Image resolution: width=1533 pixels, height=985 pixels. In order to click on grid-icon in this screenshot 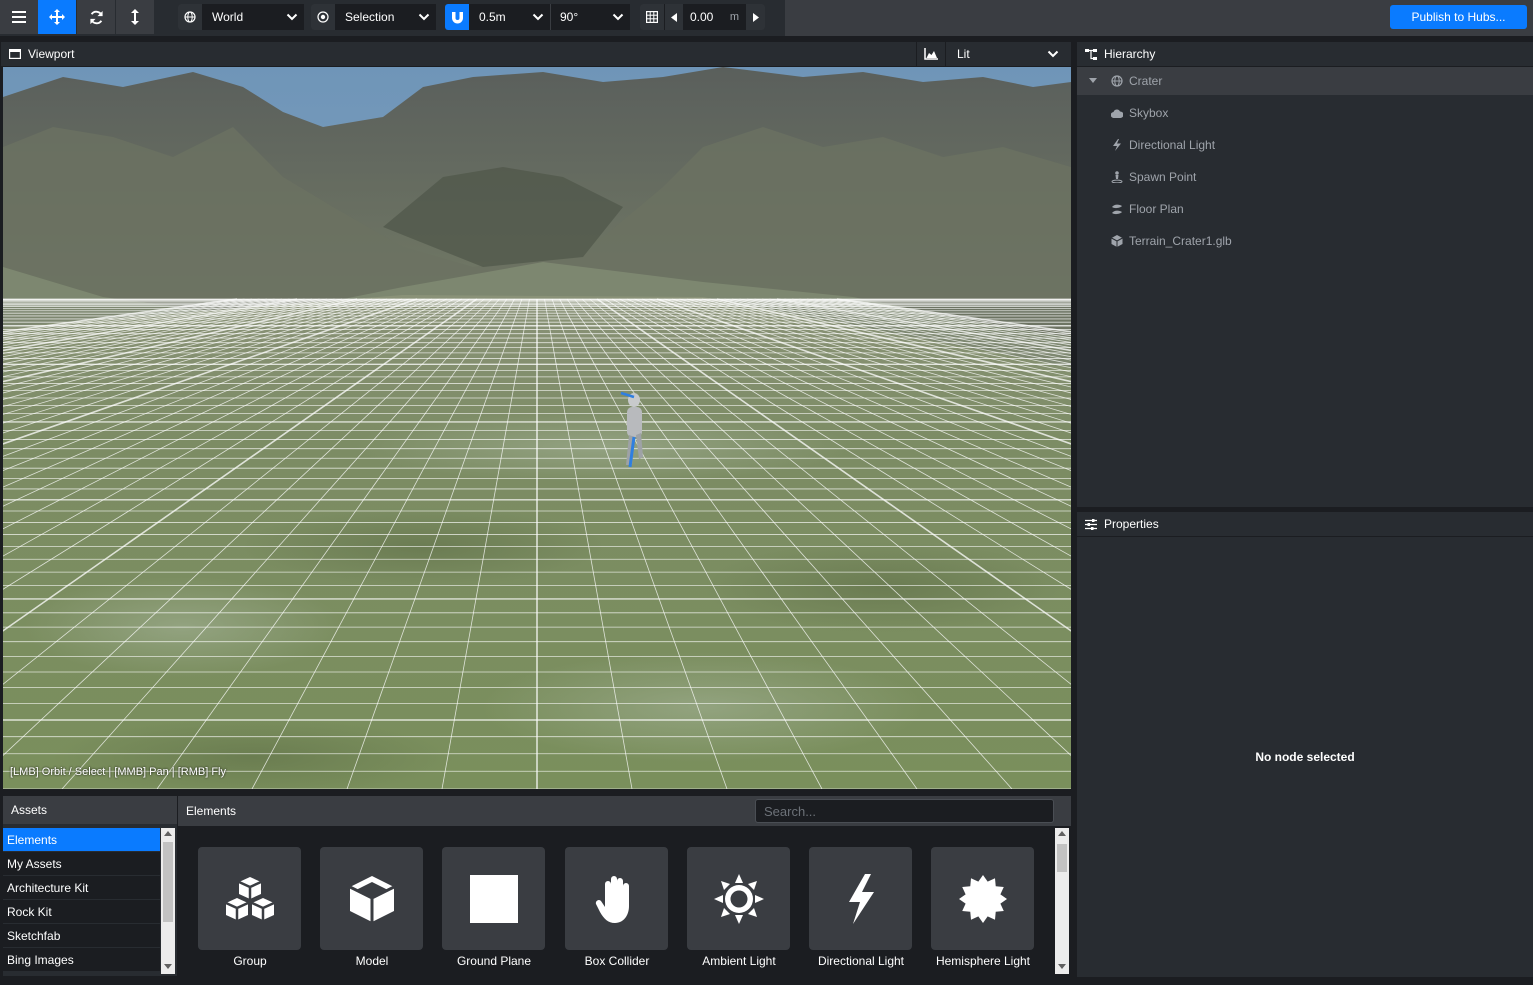, I will do `click(652, 17)`.